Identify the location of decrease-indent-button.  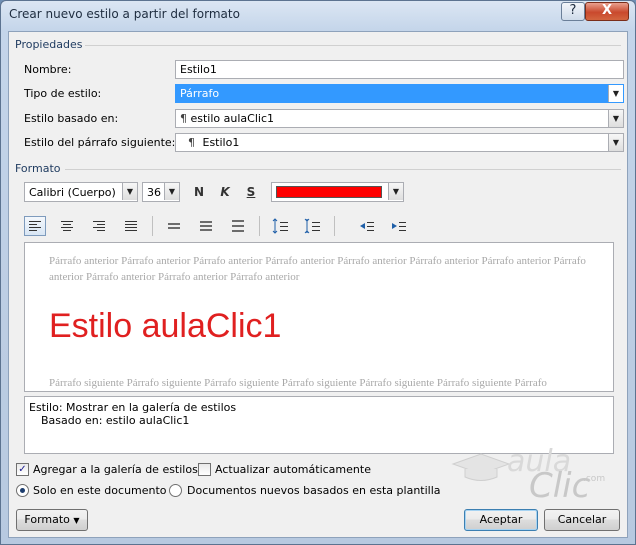
(367, 226).